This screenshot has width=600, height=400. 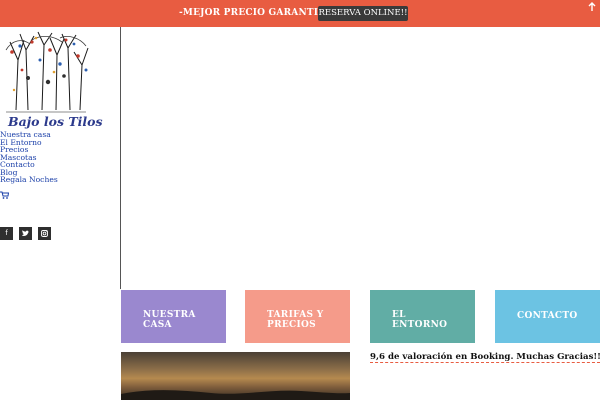 What do you see at coordinates (235, 376) in the screenshot?
I see `landscape-photo` at bounding box center [235, 376].